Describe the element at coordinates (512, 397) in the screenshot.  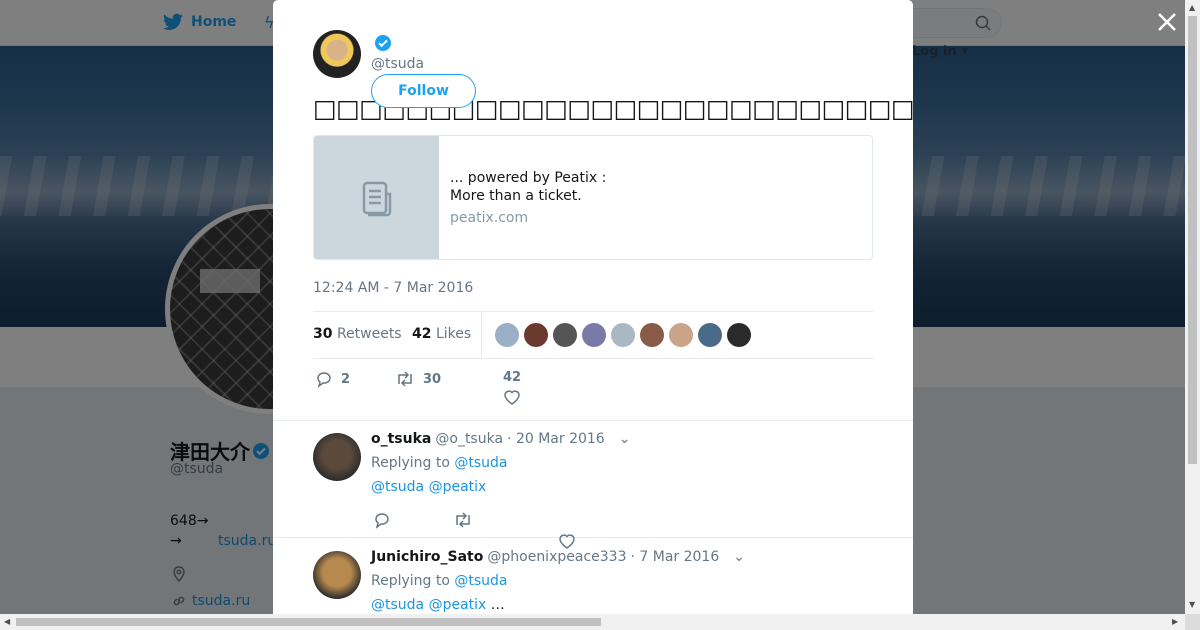
I see `heart-icon` at that location.